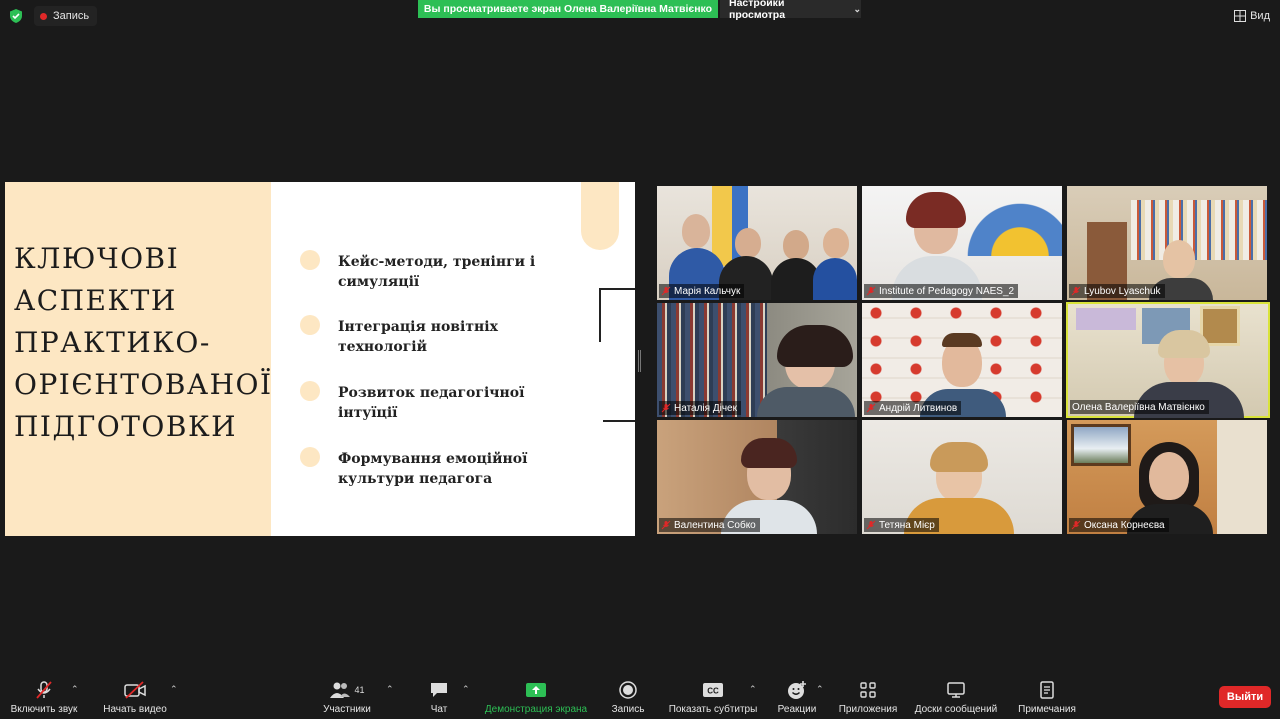 The width and height of the screenshot is (1280, 719). What do you see at coordinates (347, 697) in the screenshot?
I see `participants-button: 41 Участники` at bounding box center [347, 697].